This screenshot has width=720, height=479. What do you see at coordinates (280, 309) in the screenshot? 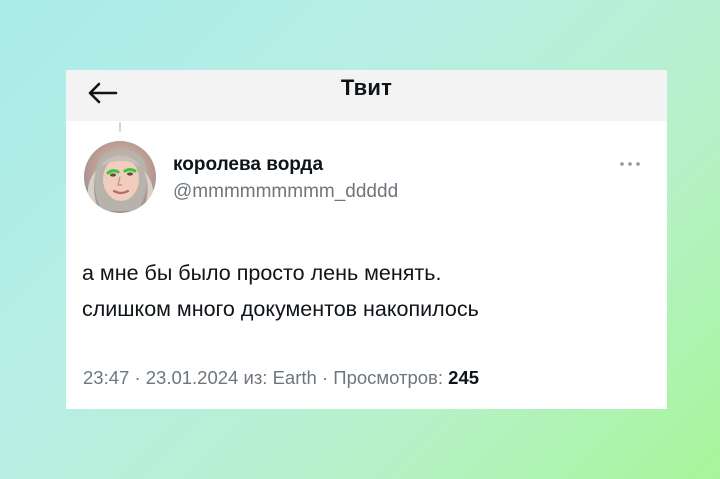
I see `tweet-text-line: слишком много документов накопилось` at bounding box center [280, 309].